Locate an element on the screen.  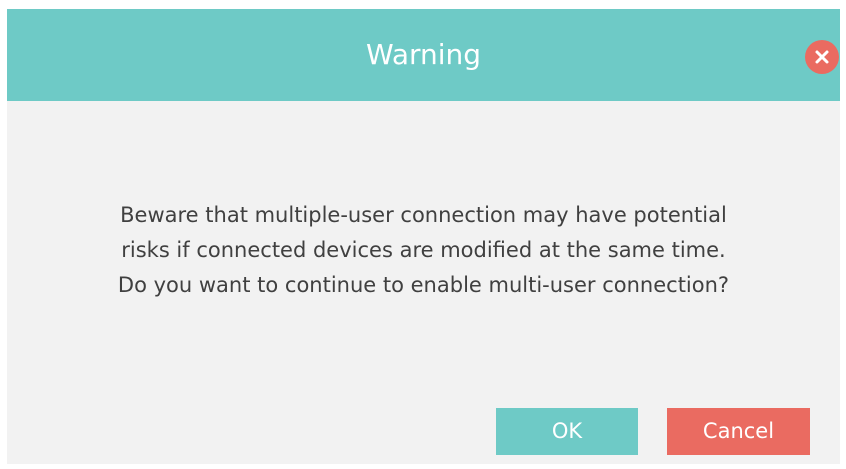
close-icon is located at coordinates (822, 57).